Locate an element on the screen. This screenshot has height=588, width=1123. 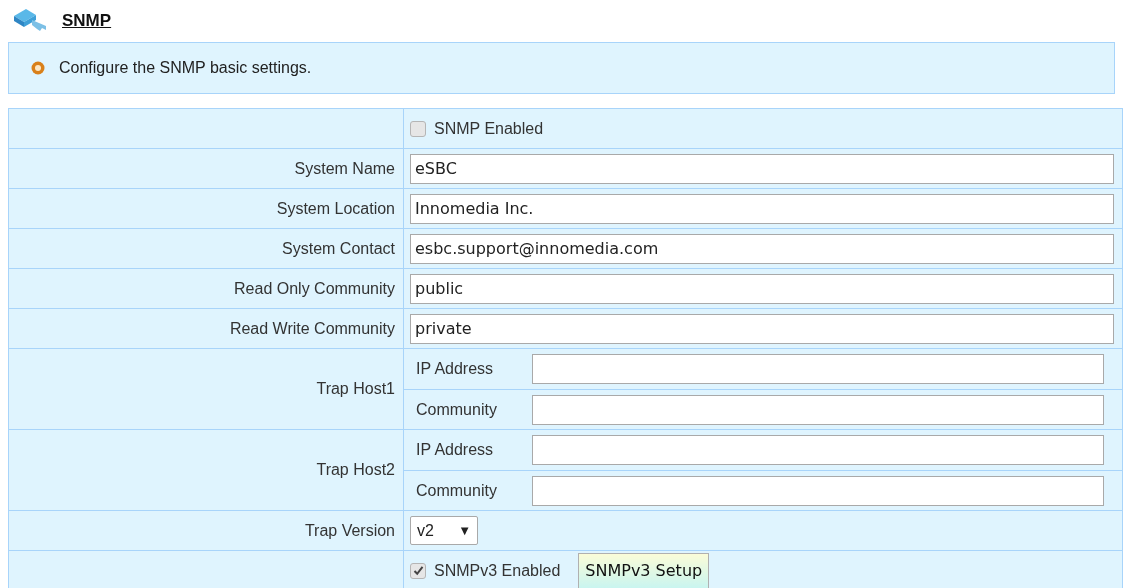
field-label: System Contact is located at coordinates (338, 248).